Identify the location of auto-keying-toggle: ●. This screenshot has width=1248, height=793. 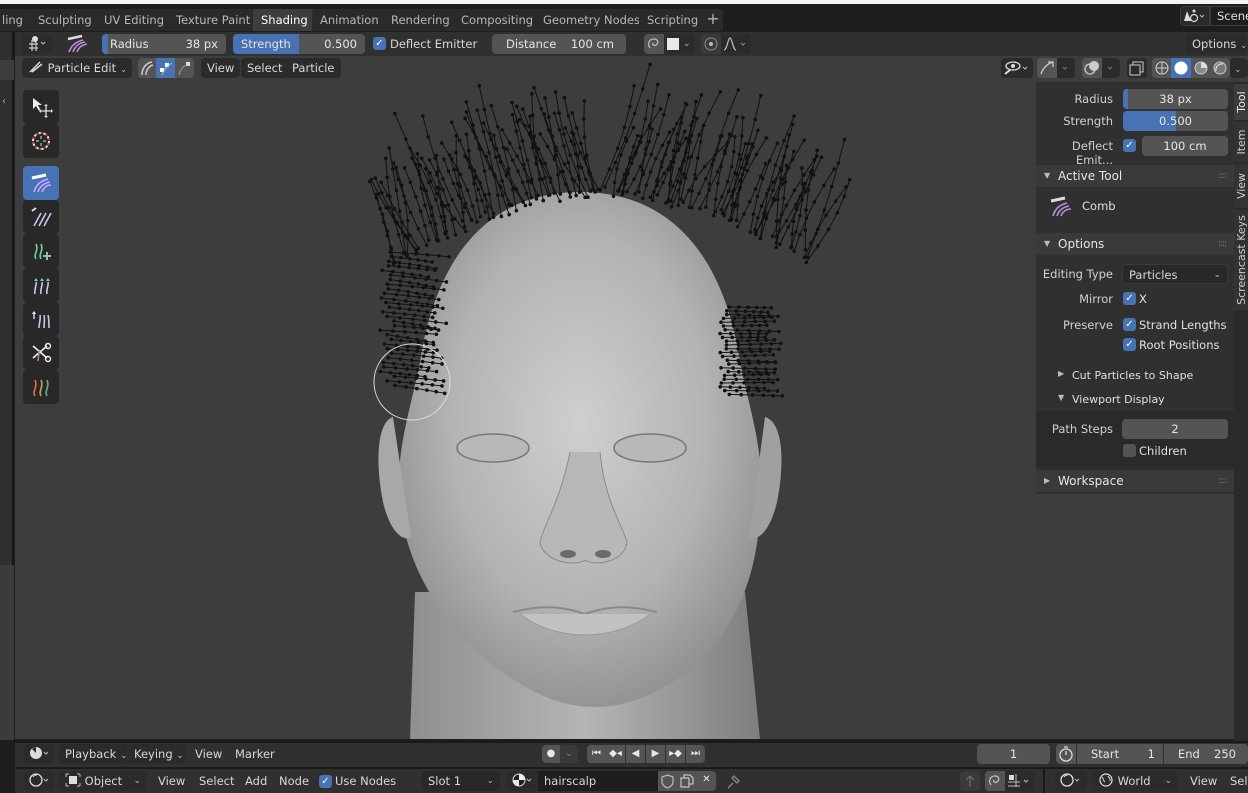
(551, 754).